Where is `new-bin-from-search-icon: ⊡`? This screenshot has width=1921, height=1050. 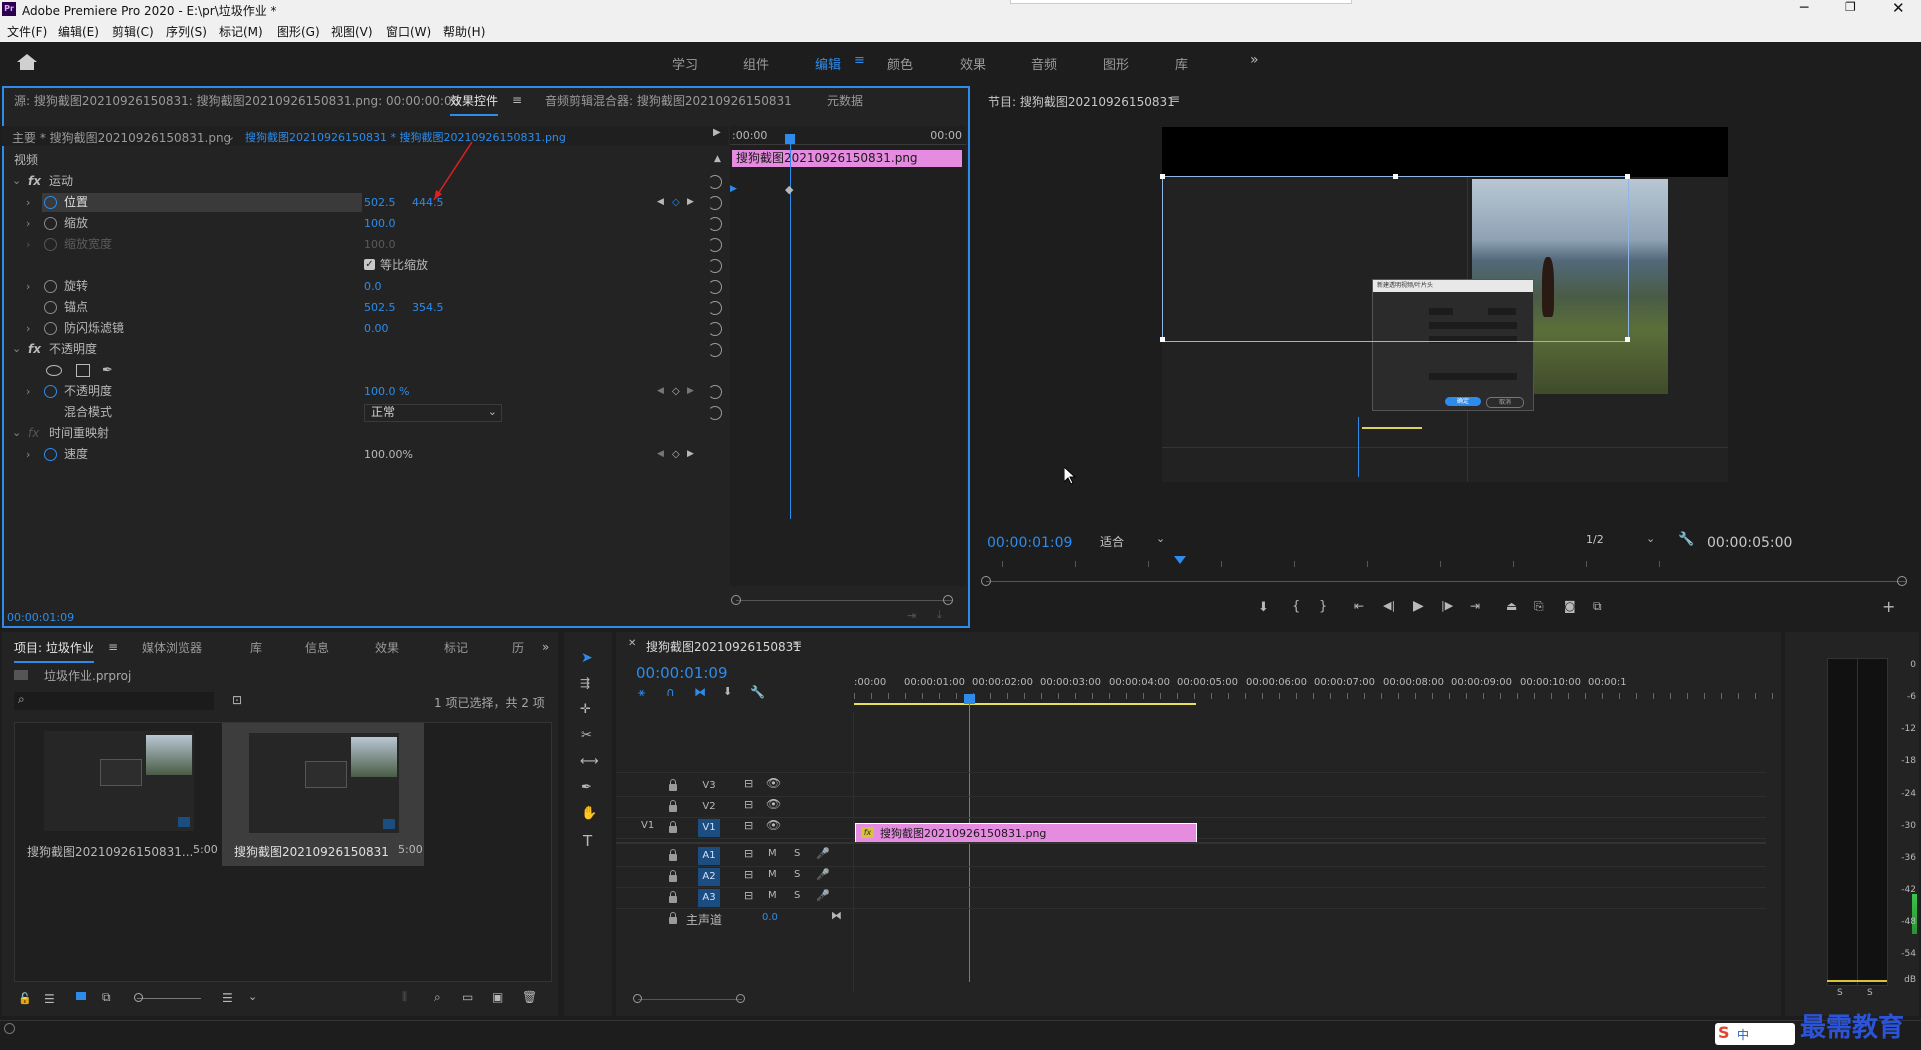 new-bin-from-search-icon: ⊡ is located at coordinates (237, 700).